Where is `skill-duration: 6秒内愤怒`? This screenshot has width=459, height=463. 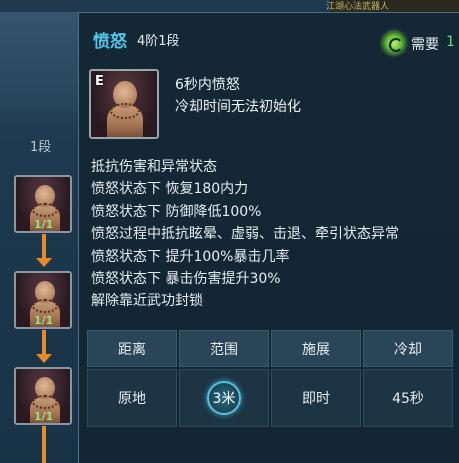
skill-duration: 6秒内愤怒 is located at coordinates (207, 85).